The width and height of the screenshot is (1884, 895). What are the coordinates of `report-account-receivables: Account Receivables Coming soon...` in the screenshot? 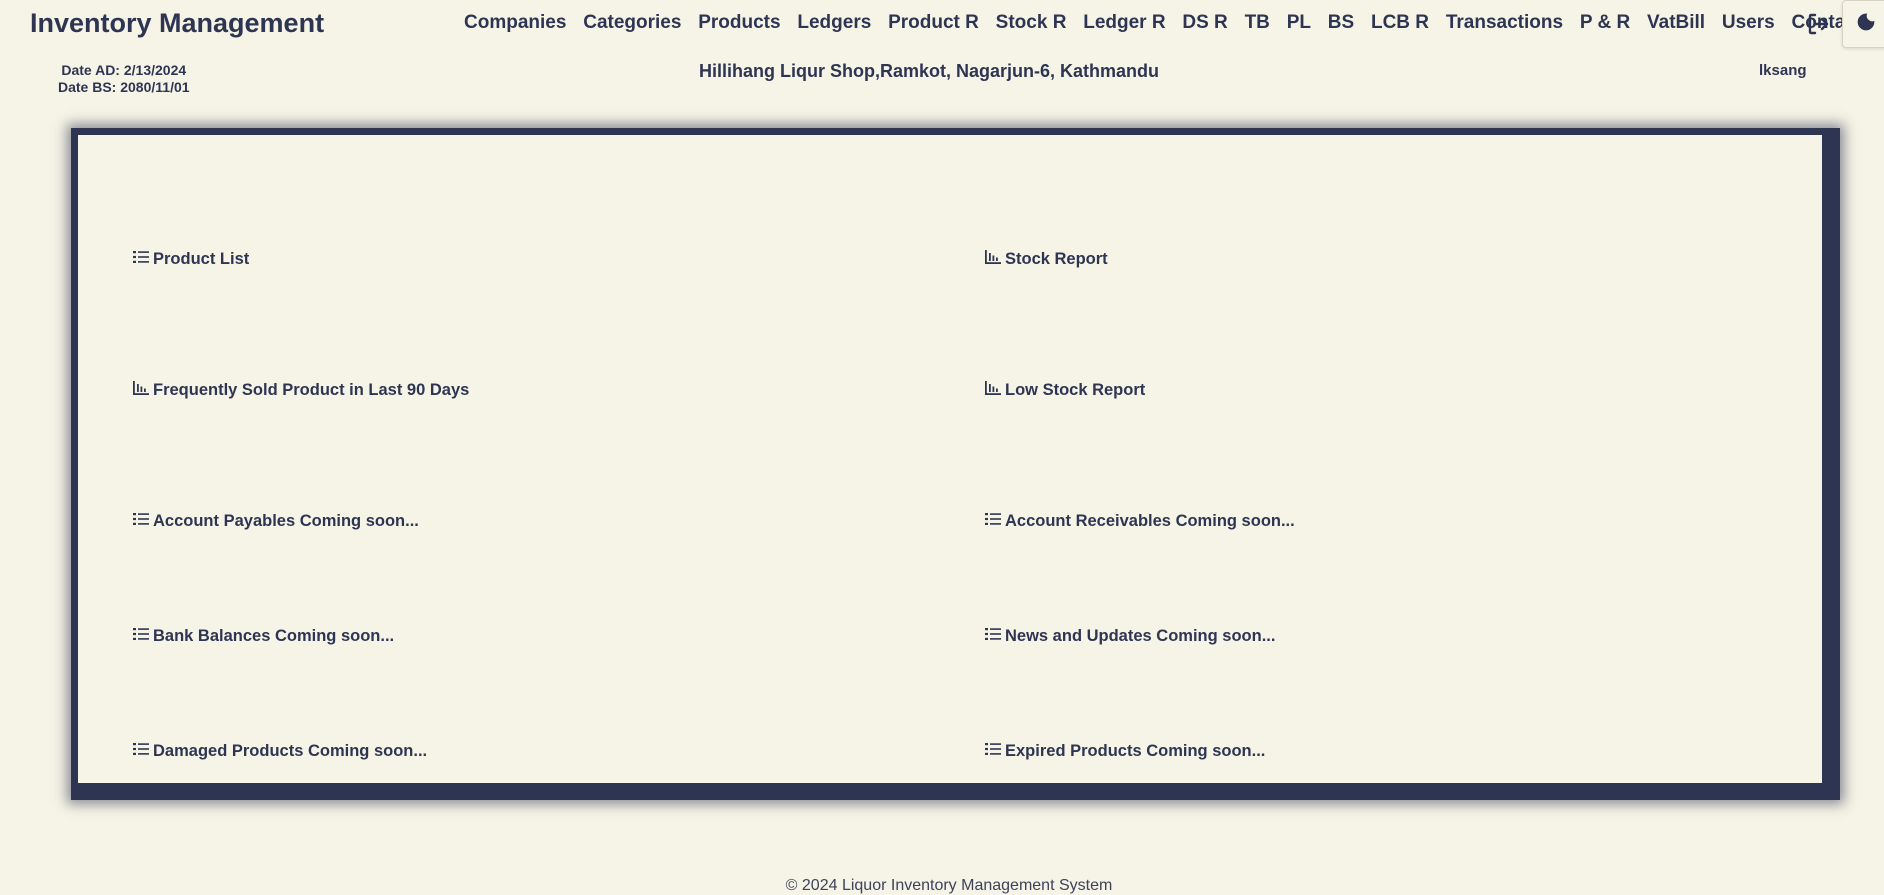 It's located at (1140, 521).